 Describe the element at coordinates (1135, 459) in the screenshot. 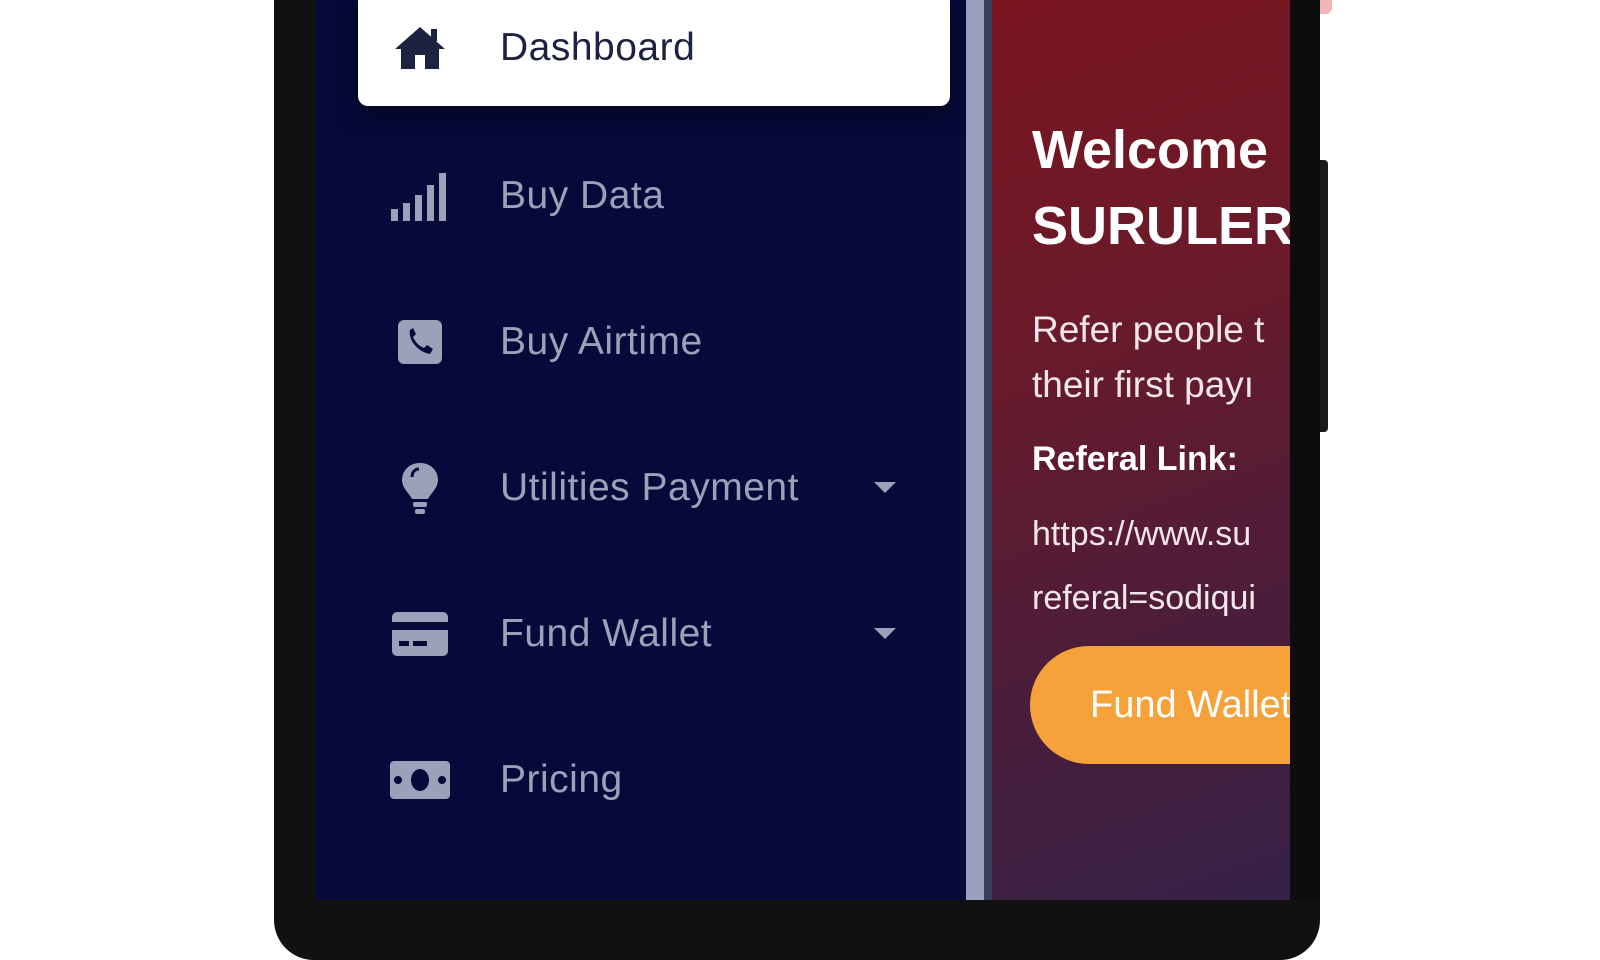

I see `referral-link-label: Referal Link:` at that location.